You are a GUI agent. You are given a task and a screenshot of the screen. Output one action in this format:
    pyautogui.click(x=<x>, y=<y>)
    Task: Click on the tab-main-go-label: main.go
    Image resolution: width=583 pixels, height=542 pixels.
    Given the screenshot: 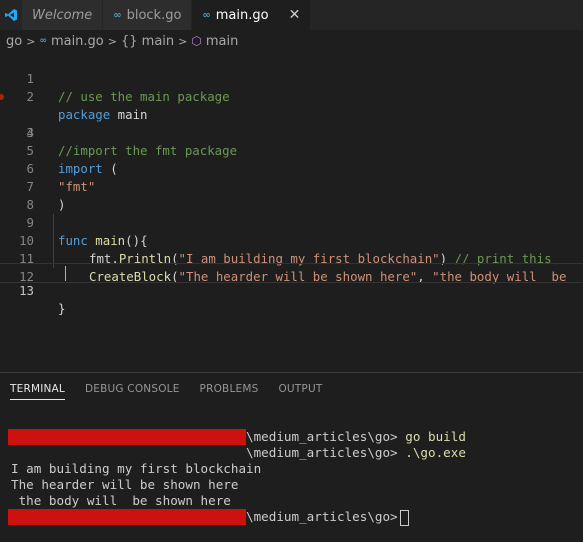 What is the action you would take?
    pyautogui.click(x=242, y=15)
    